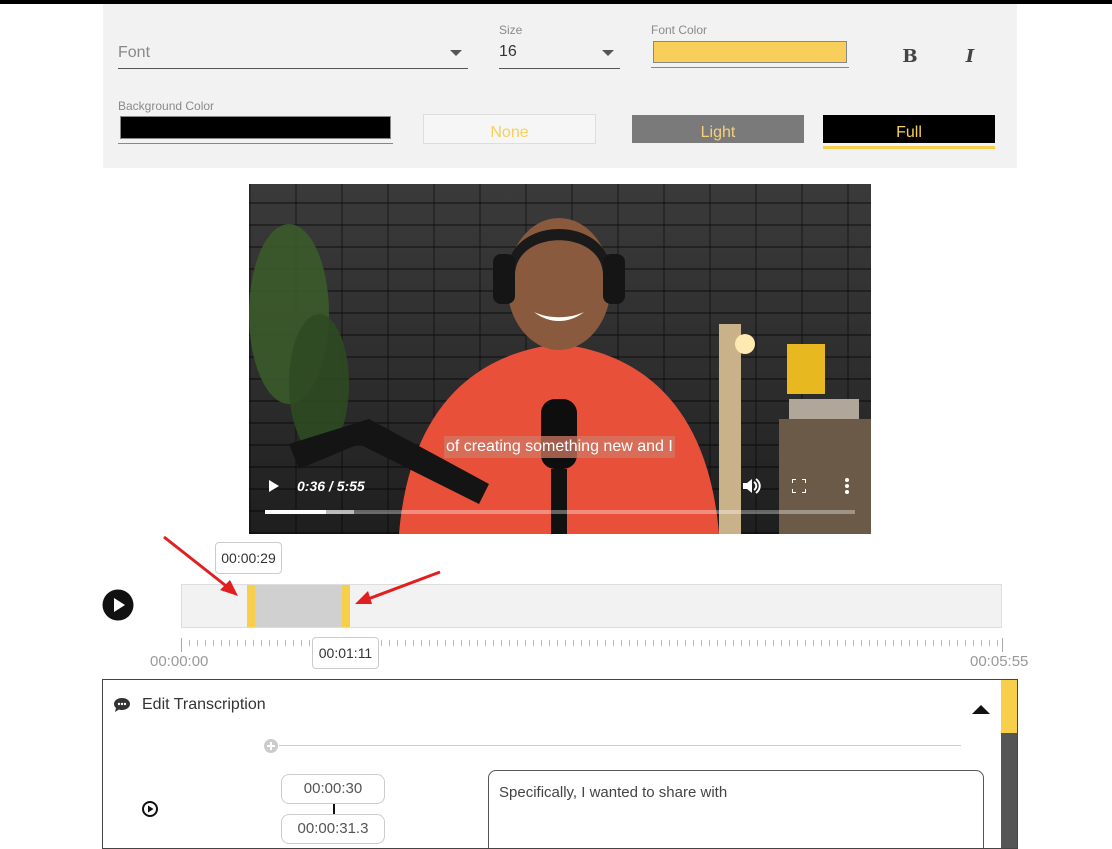 Image resolution: width=1112 pixels, height=849 pixels. What do you see at coordinates (334, 809) in the screenshot?
I see `time-connector` at bounding box center [334, 809].